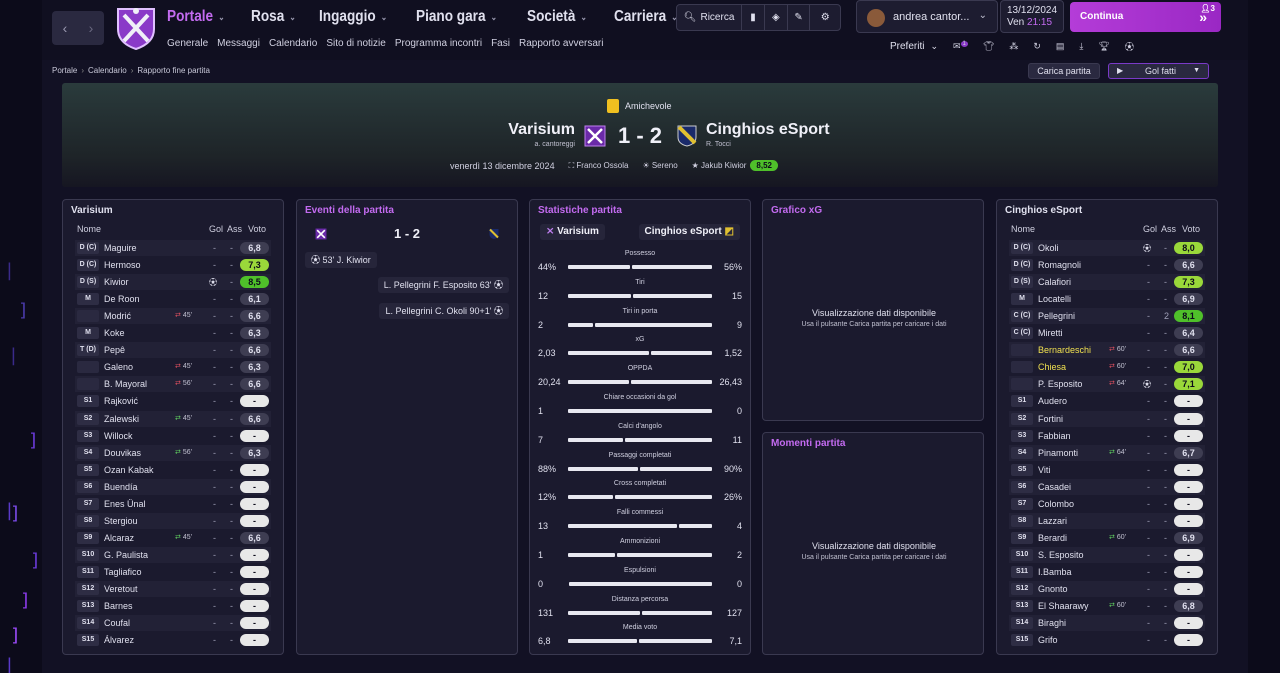 The width and height of the screenshot is (1280, 673). What do you see at coordinates (1052, 367) in the screenshot?
I see `player-name: Chiesa` at bounding box center [1052, 367].